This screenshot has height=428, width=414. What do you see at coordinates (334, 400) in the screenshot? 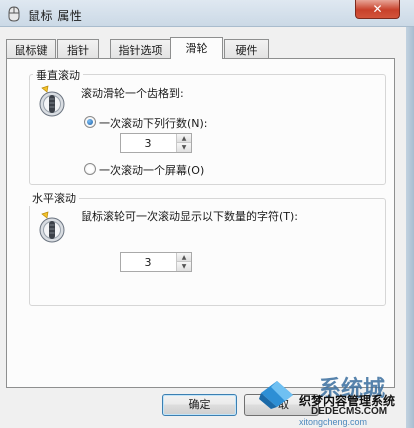
I see `watermark: 系统城 织梦内容管理系统 DEDECMS.COM xitongcheng.com` at bounding box center [334, 400].